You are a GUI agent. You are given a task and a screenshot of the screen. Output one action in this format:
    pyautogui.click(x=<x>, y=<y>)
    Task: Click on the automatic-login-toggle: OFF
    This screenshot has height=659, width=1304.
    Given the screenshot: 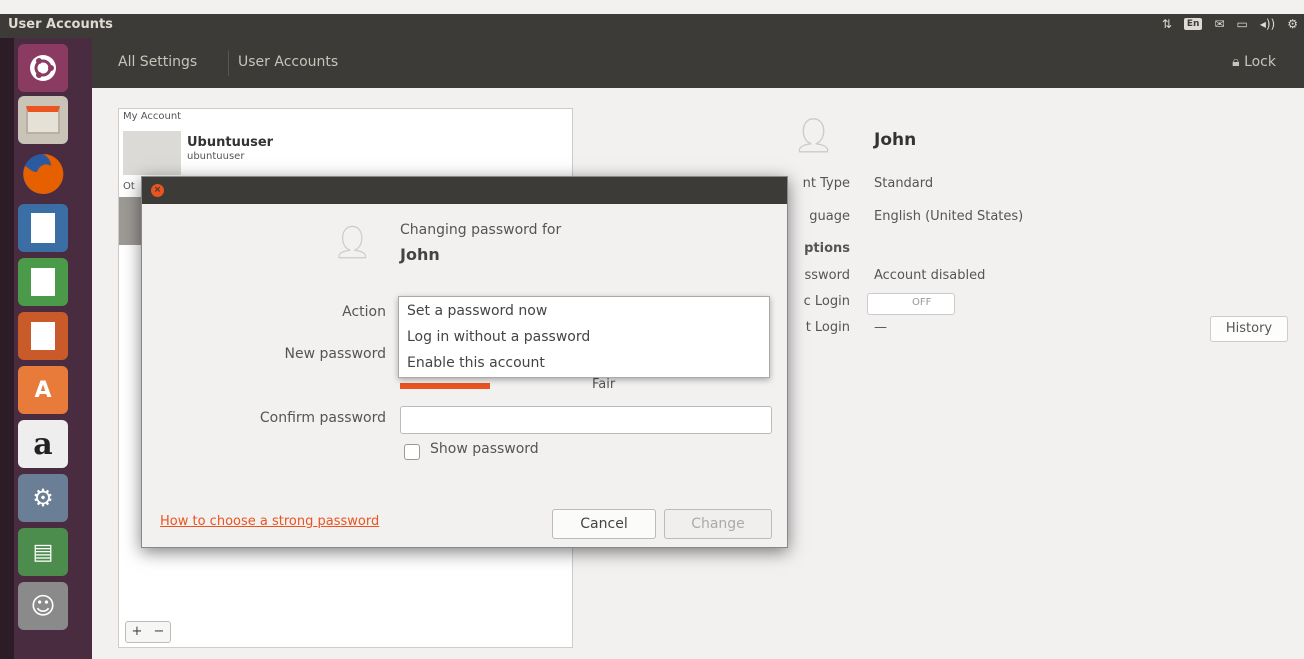 What is the action you would take?
    pyautogui.click(x=911, y=304)
    